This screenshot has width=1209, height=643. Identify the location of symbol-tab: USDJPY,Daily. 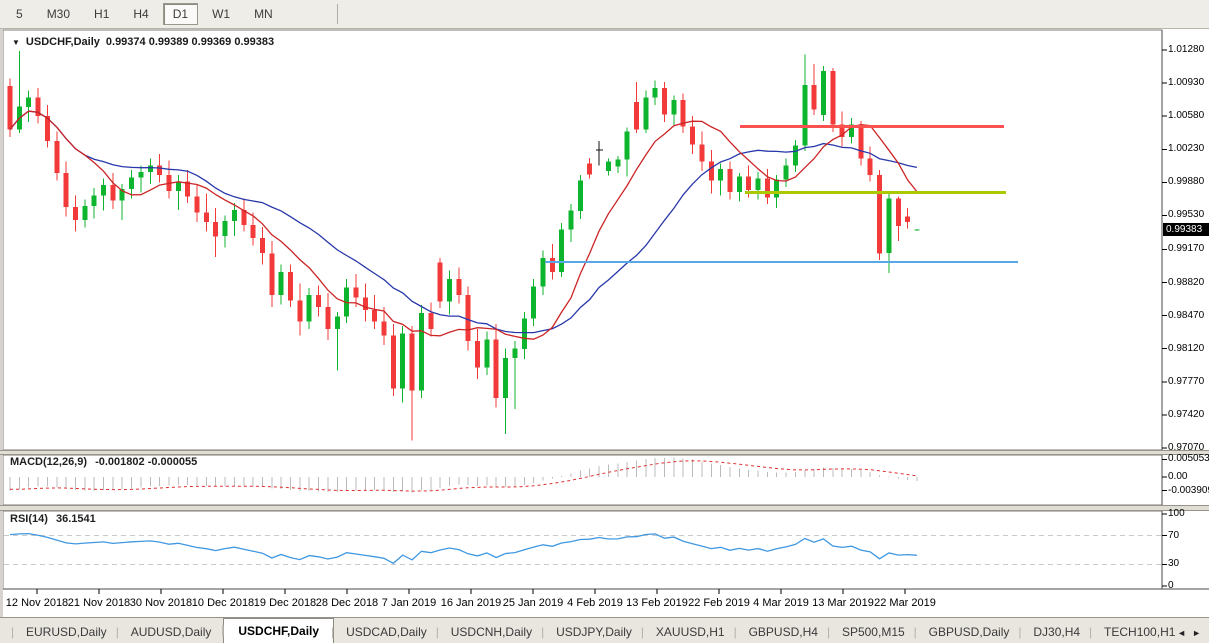
(592, 632).